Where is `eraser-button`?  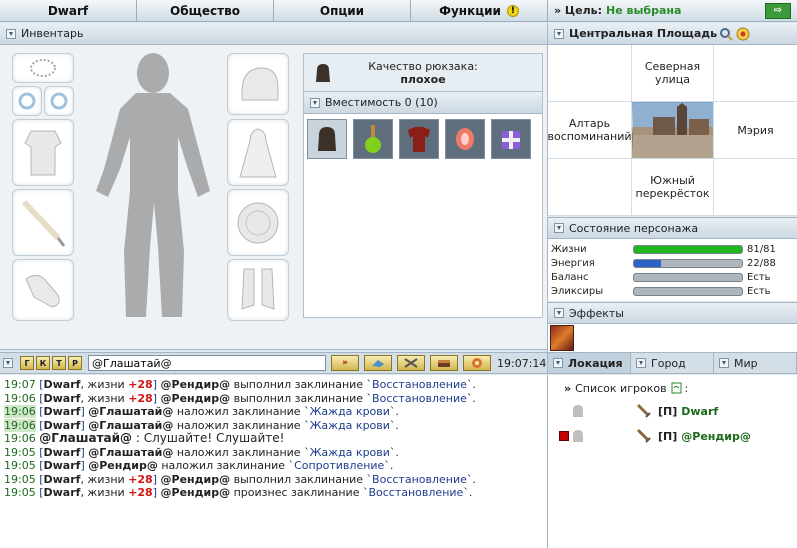 eraser-button is located at coordinates (378, 363).